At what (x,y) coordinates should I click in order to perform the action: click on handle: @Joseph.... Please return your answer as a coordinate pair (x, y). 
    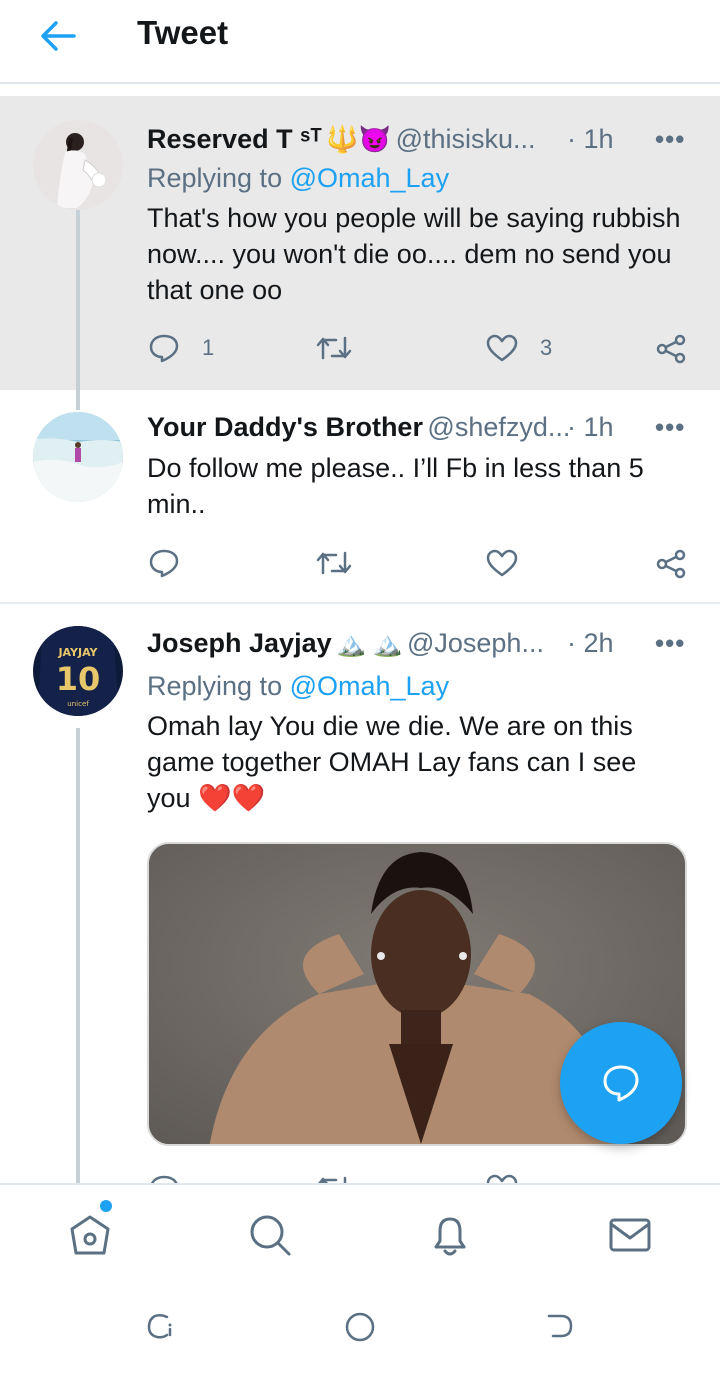
    Looking at the image, I should click on (475, 643).